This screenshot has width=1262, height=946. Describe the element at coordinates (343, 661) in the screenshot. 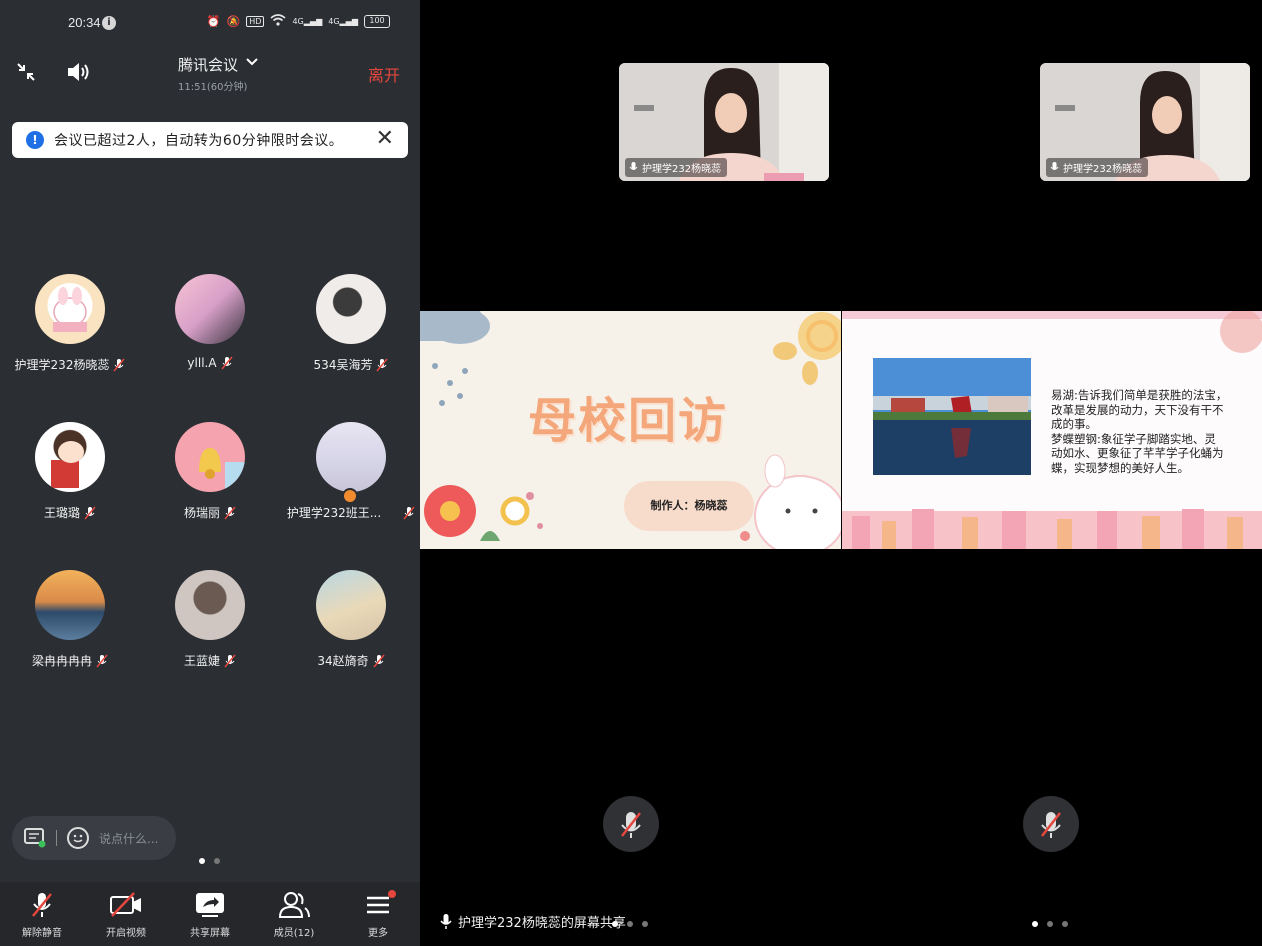

I see `member-name: 34赵旖奇` at that location.